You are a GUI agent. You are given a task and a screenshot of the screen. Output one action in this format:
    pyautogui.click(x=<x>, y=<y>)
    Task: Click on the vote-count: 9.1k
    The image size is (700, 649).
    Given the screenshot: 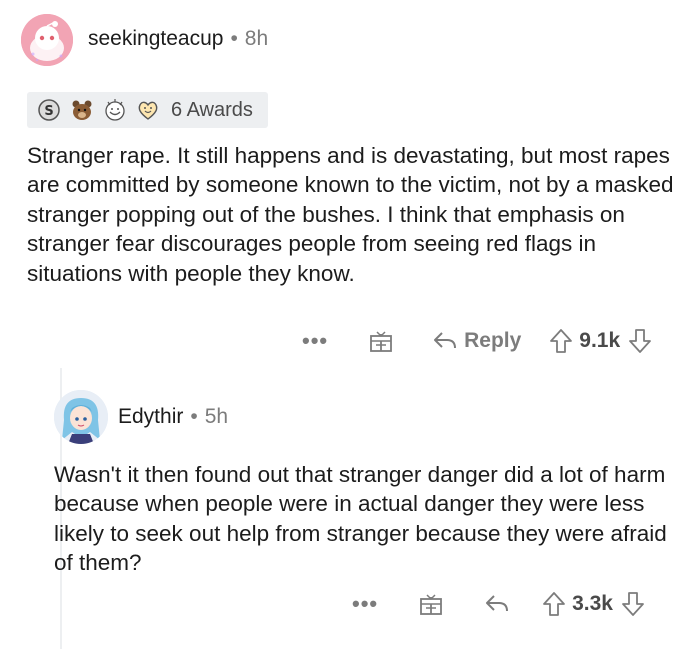 What is the action you would take?
    pyautogui.click(x=600, y=340)
    